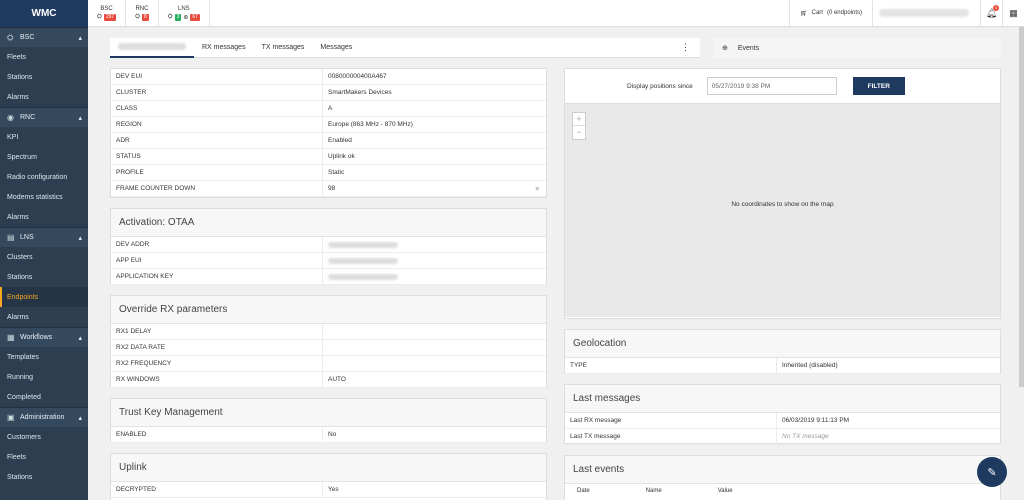 The image size is (1024, 500). I want to click on last-events-title: Last events, so click(782, 470).